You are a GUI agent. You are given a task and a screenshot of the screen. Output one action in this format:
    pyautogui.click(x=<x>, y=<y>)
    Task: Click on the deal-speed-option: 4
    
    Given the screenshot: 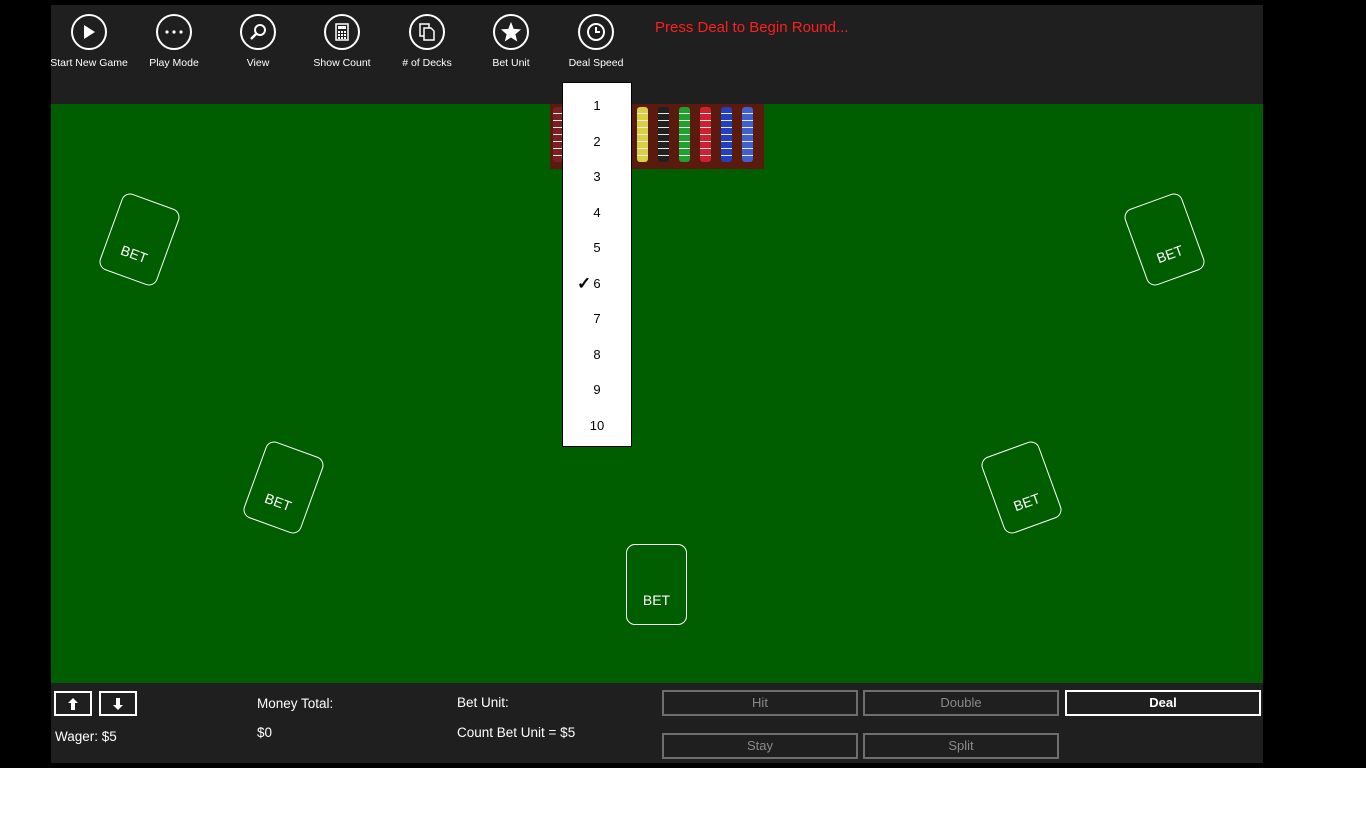 What is the action you would take?
    pyautogui.click(x=597, y=212)
    